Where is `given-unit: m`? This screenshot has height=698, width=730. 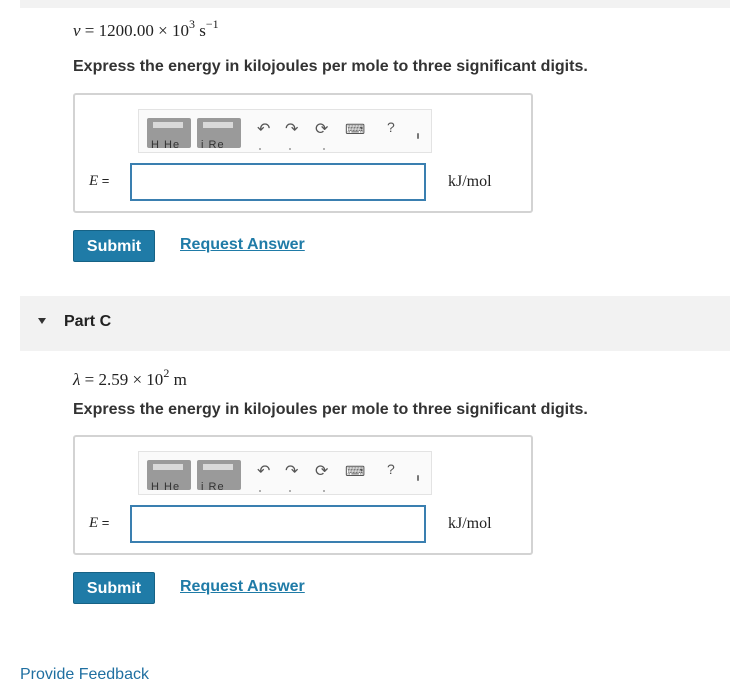 given-unit: m is located at coordinates (178, 379).